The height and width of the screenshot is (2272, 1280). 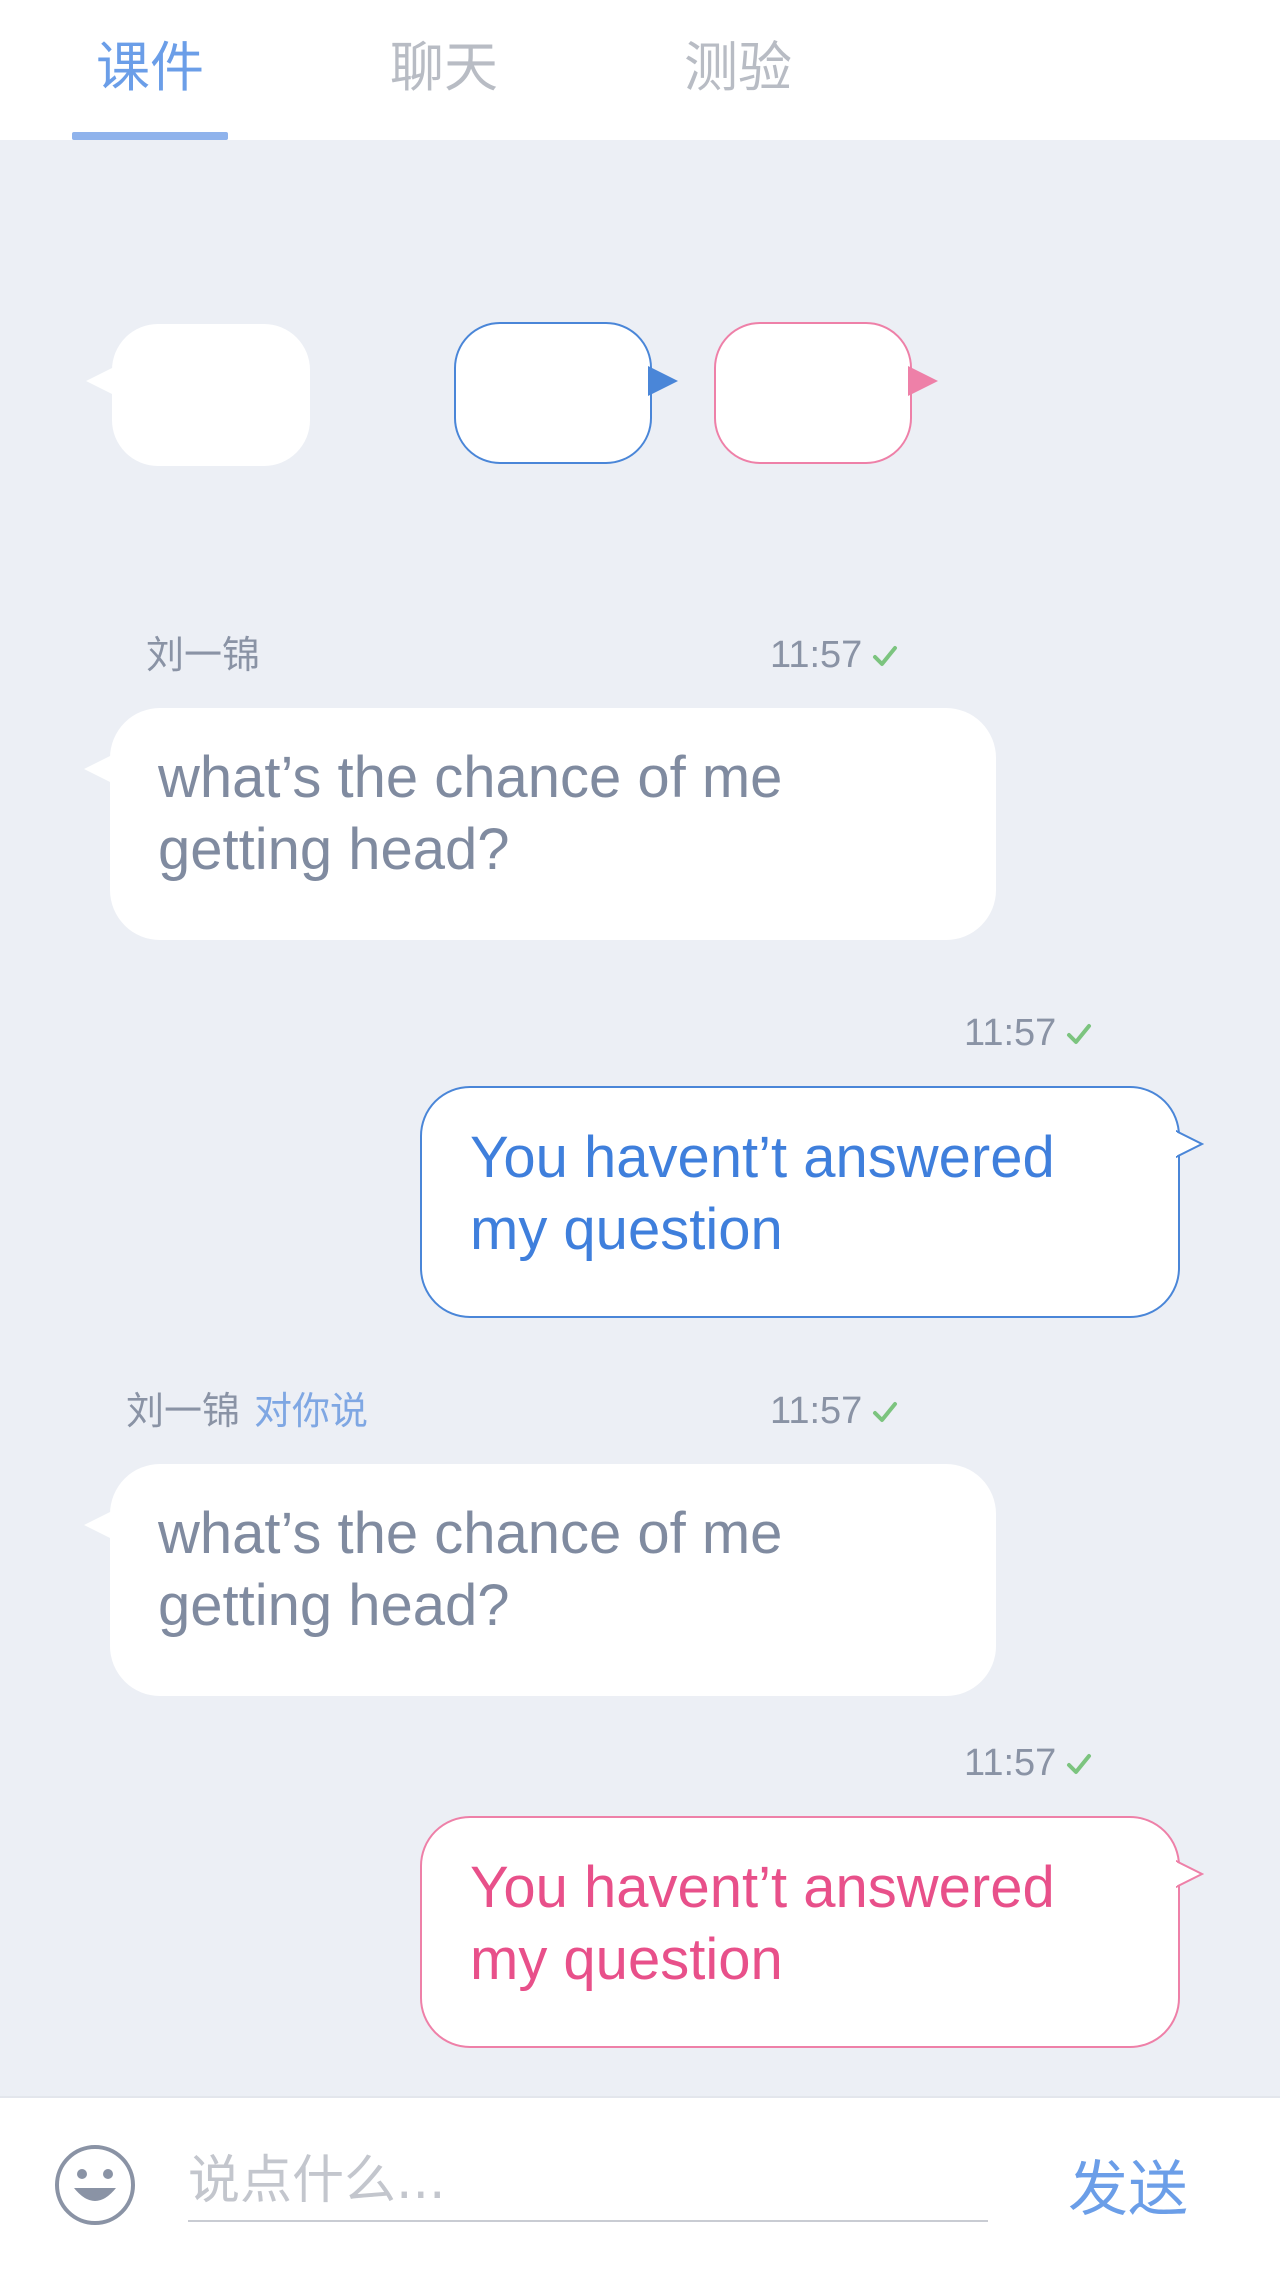 What do you see at coordinates (311, 1411) in the screenshot?
I see `directed-to-you-label: 对你说` at bounding box center [311, 1411].